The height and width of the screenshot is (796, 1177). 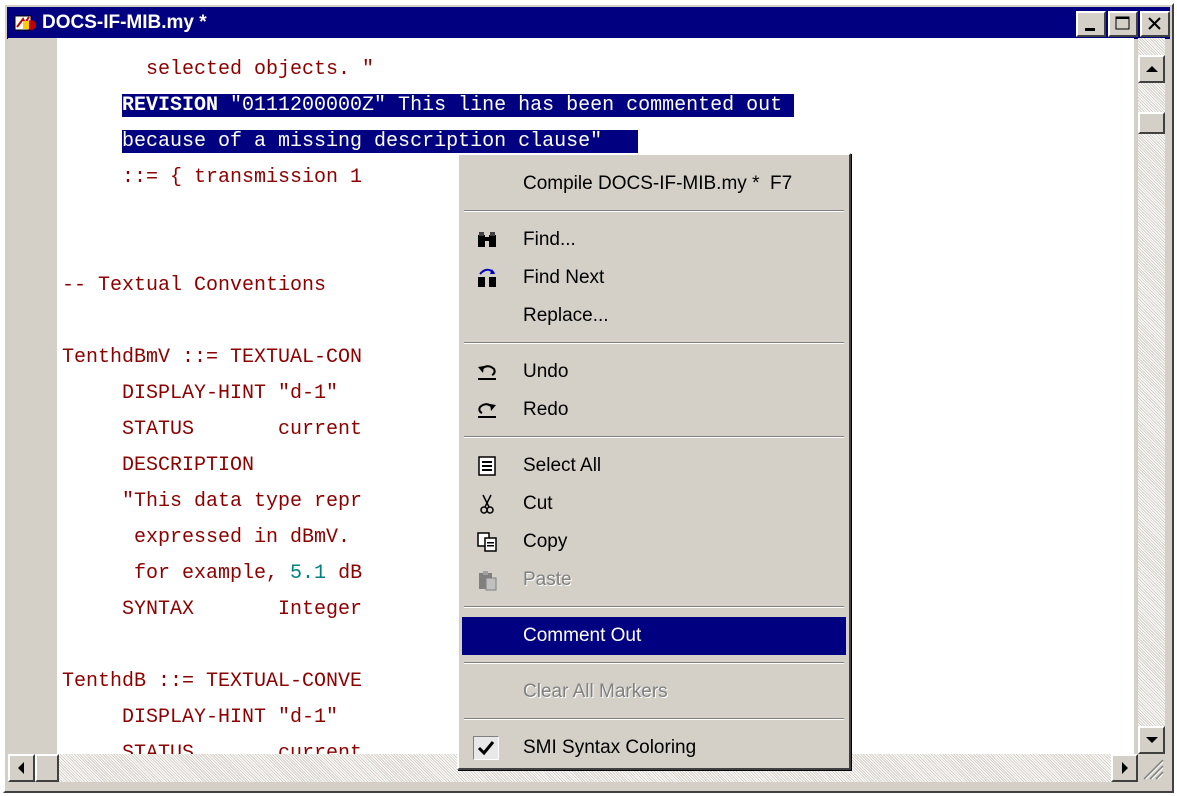 I want to click on maximize-icon, so click(x=1122, y=23).